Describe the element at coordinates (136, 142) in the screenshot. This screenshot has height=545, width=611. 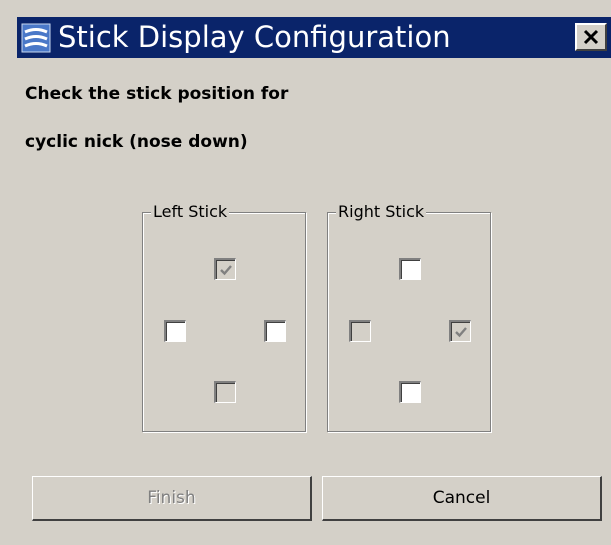
I see `instruction-line-2: cyclic nick (nose down)` at that location.